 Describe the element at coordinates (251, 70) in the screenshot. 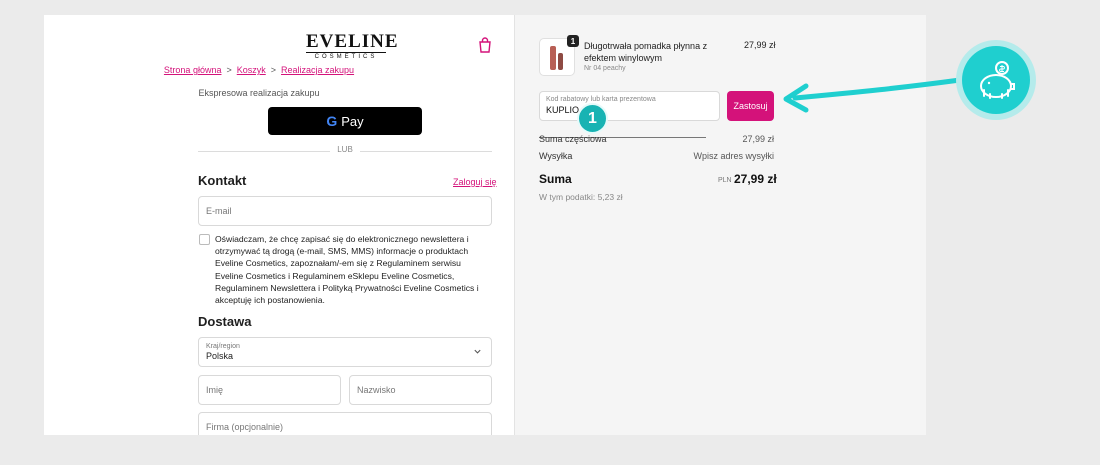

I see `breadcrumb-cart: Koszyk` at that location.